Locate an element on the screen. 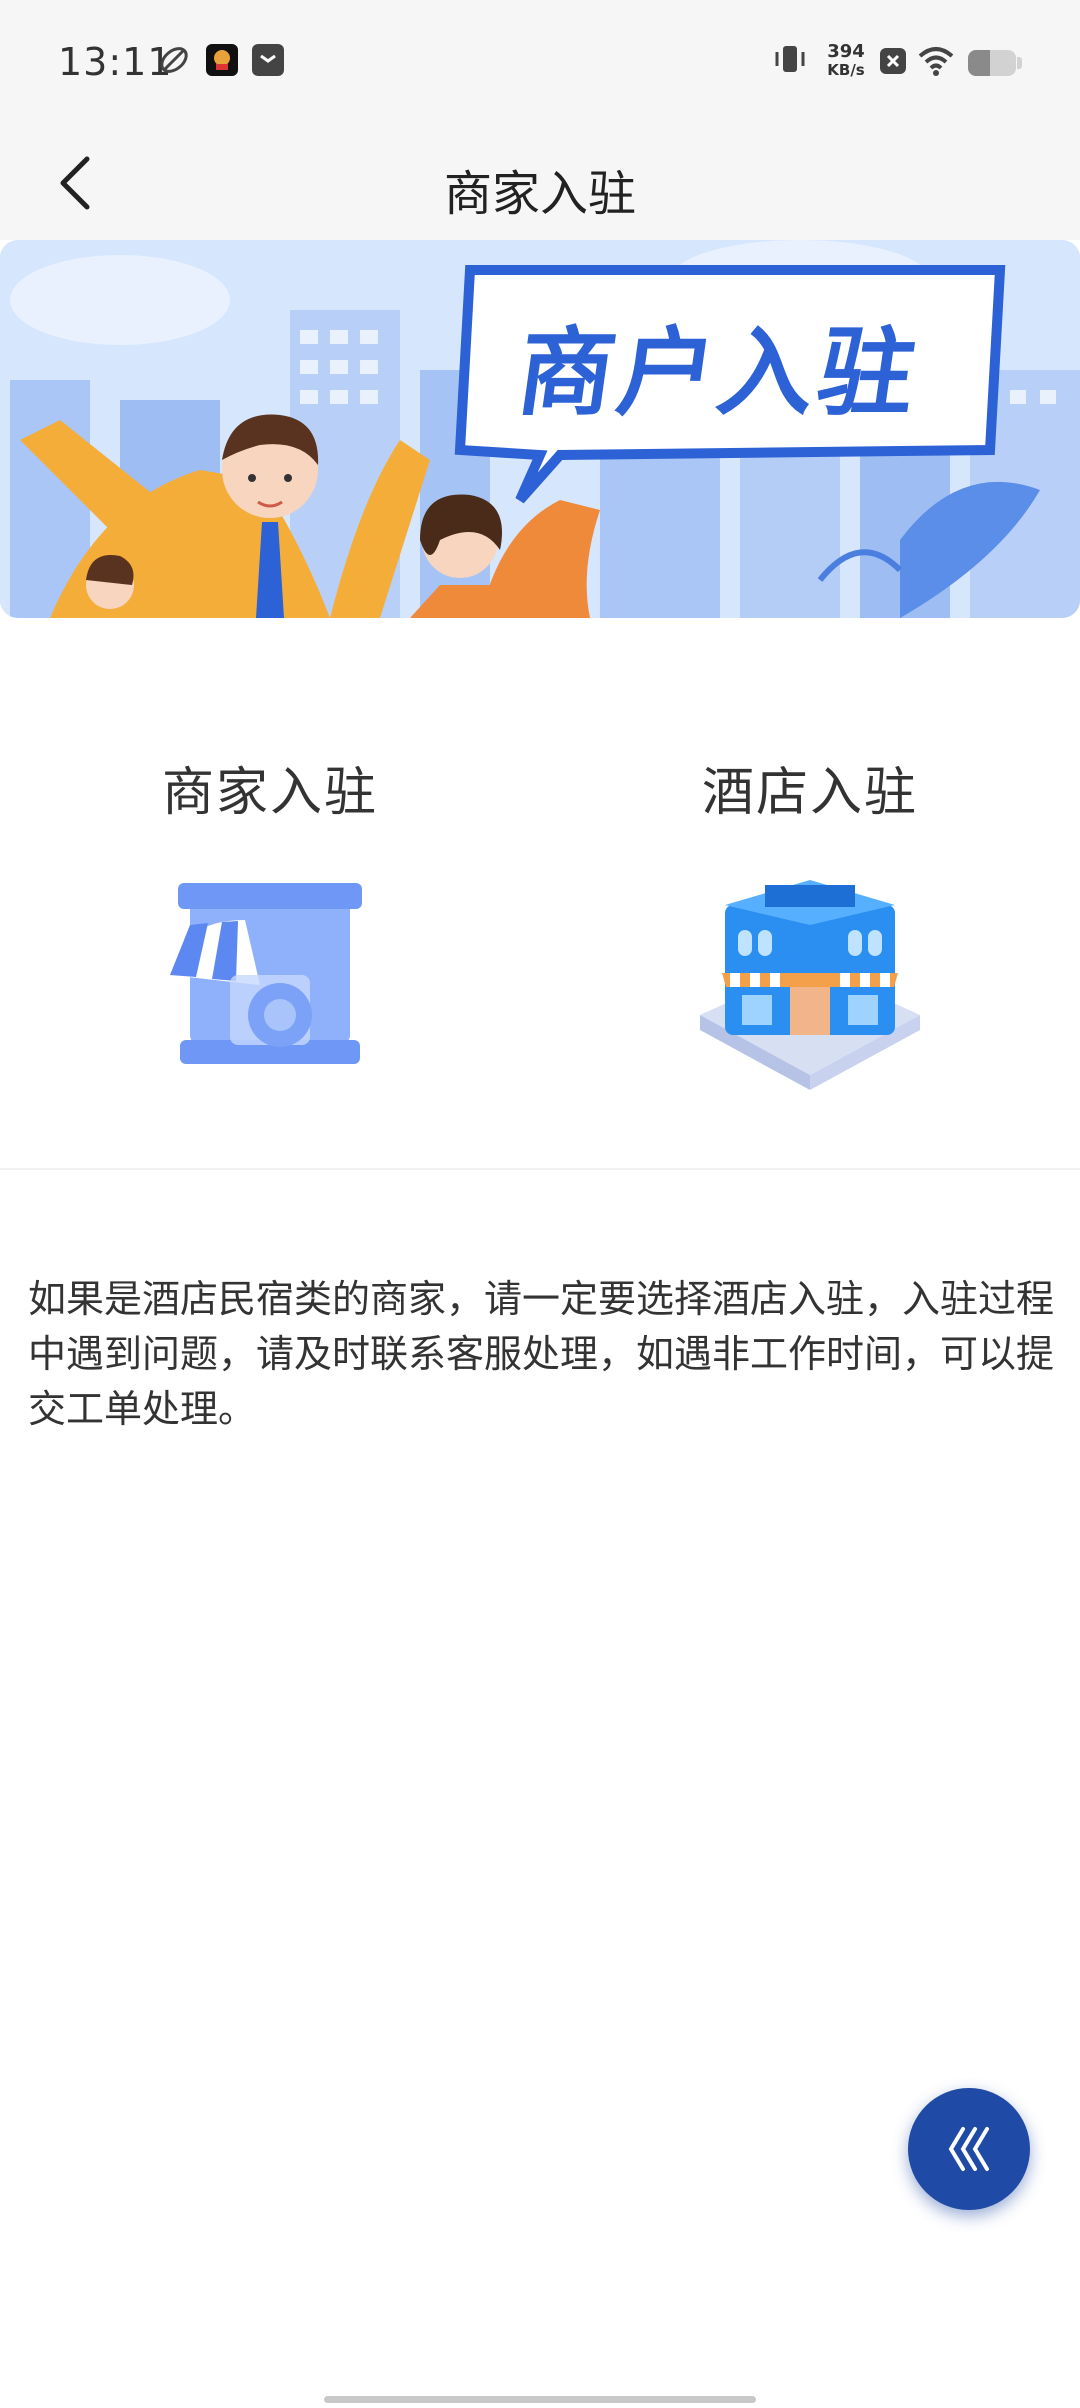 This screenshot has width=1080, height=2408. net-speed: 394 KB/s is located at coordinates (846, 61).